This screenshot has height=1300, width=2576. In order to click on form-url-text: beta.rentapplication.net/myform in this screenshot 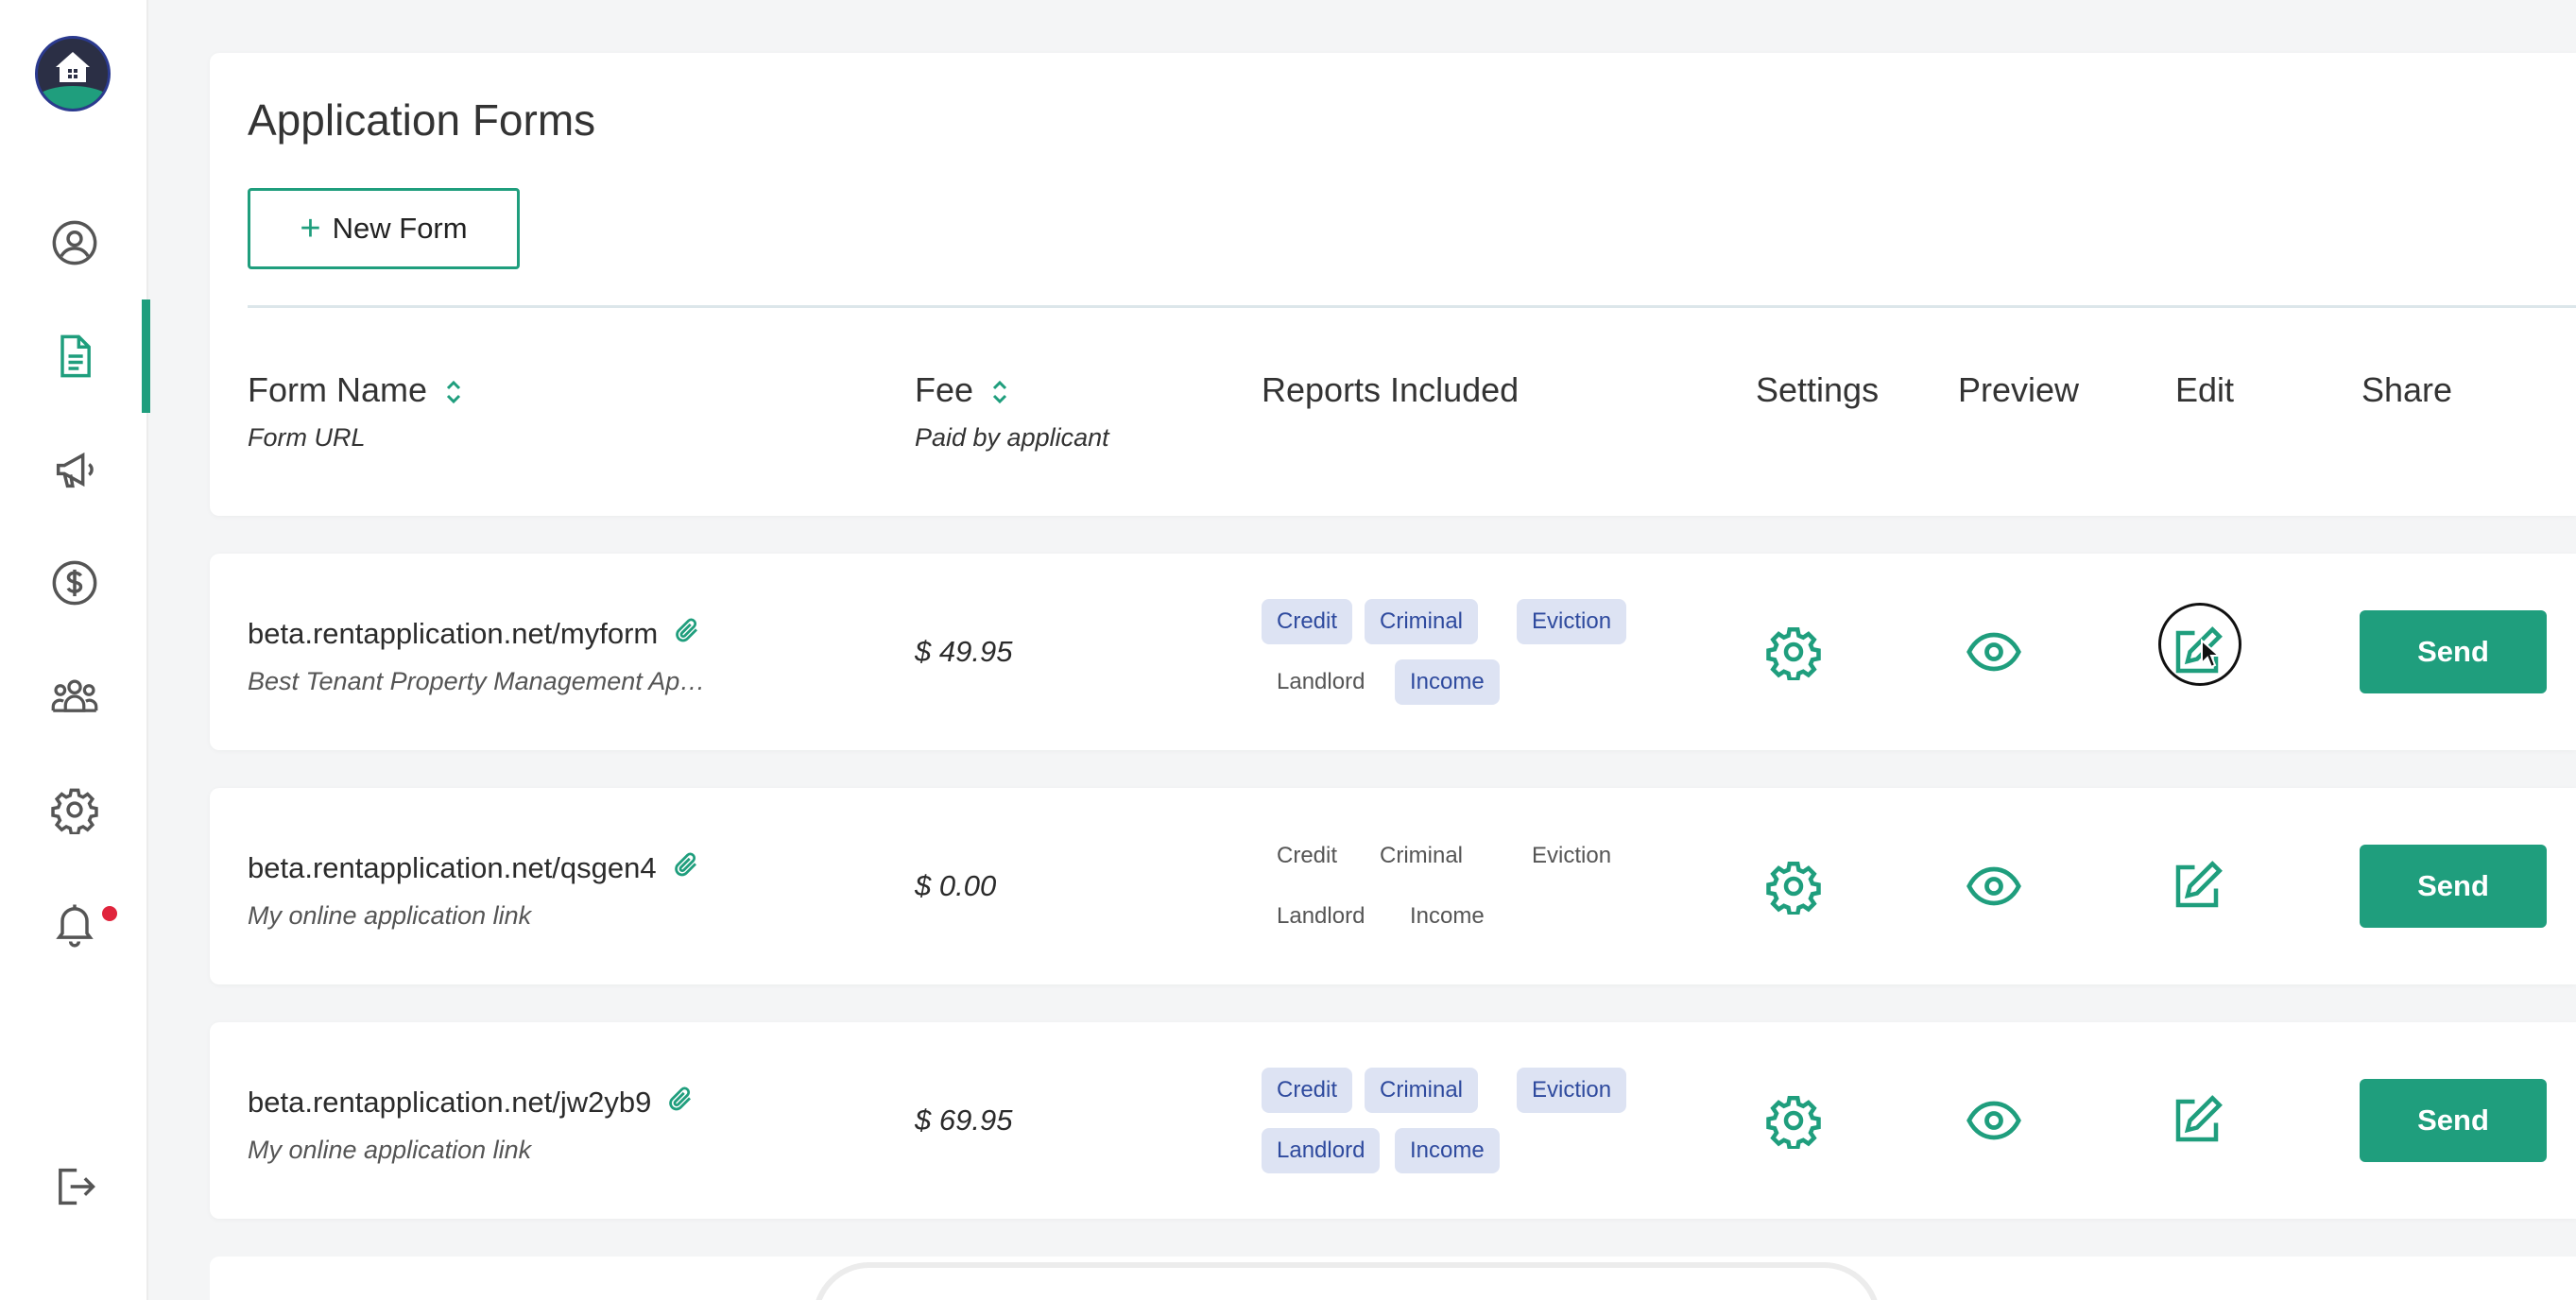, I will do `click(453, 634)`.